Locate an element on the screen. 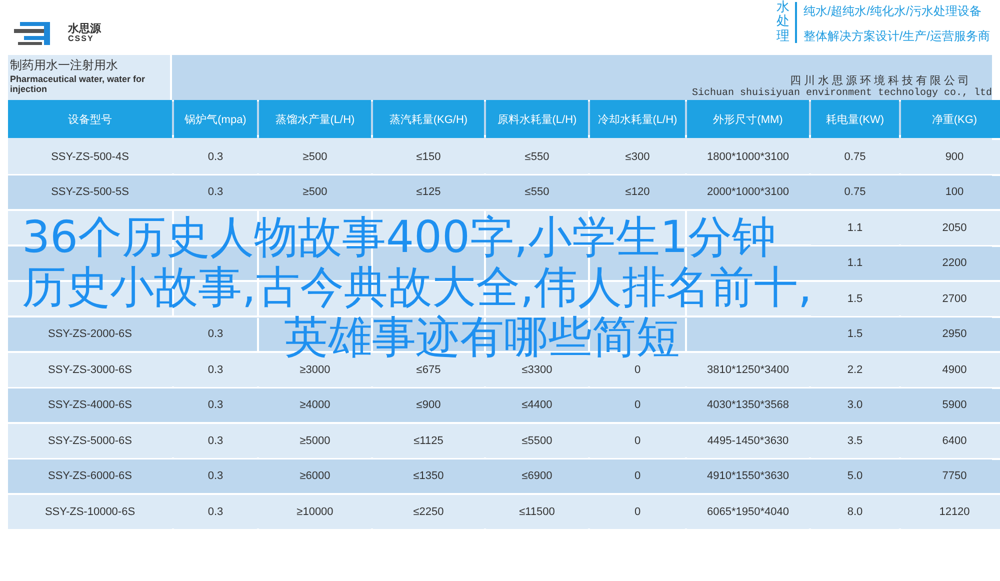  column-header: 耗电量(KW) is located at coordinates (855, 119).